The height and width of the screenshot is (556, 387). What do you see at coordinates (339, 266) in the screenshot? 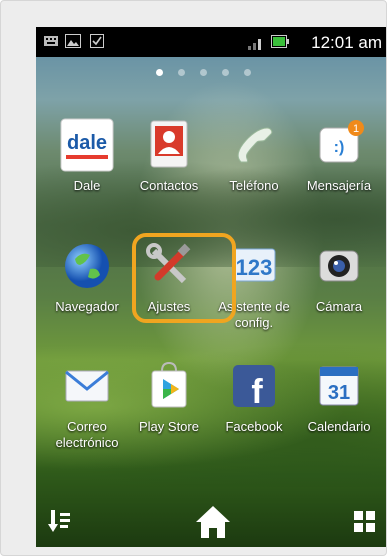
I see `camera-icon` at bounding box center [339, 266].